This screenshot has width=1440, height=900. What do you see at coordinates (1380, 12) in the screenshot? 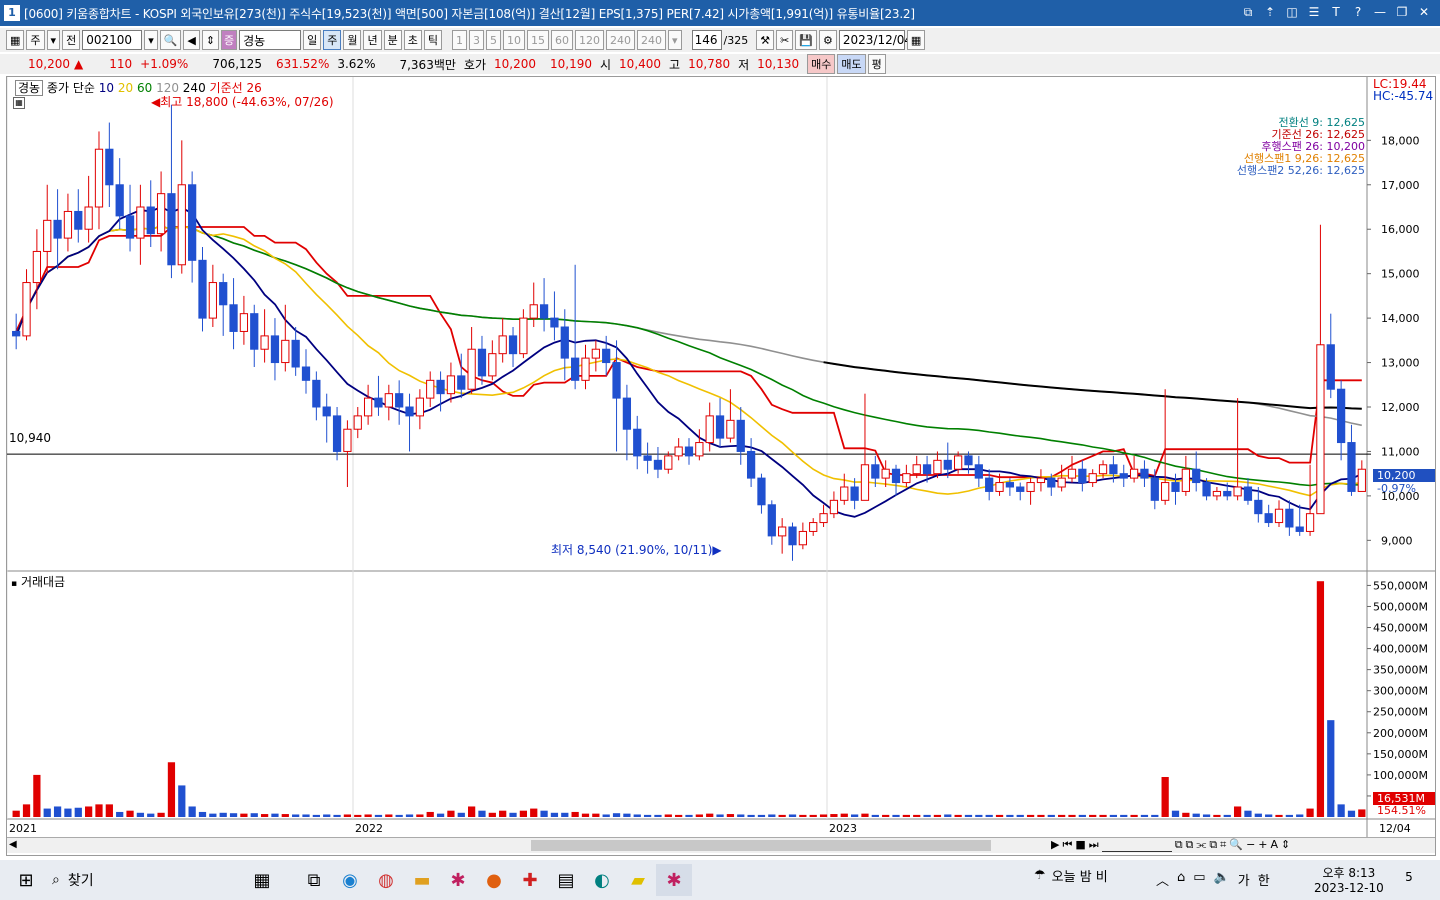
I see `minimize-icon: —` at bounding box center [1380, 12].